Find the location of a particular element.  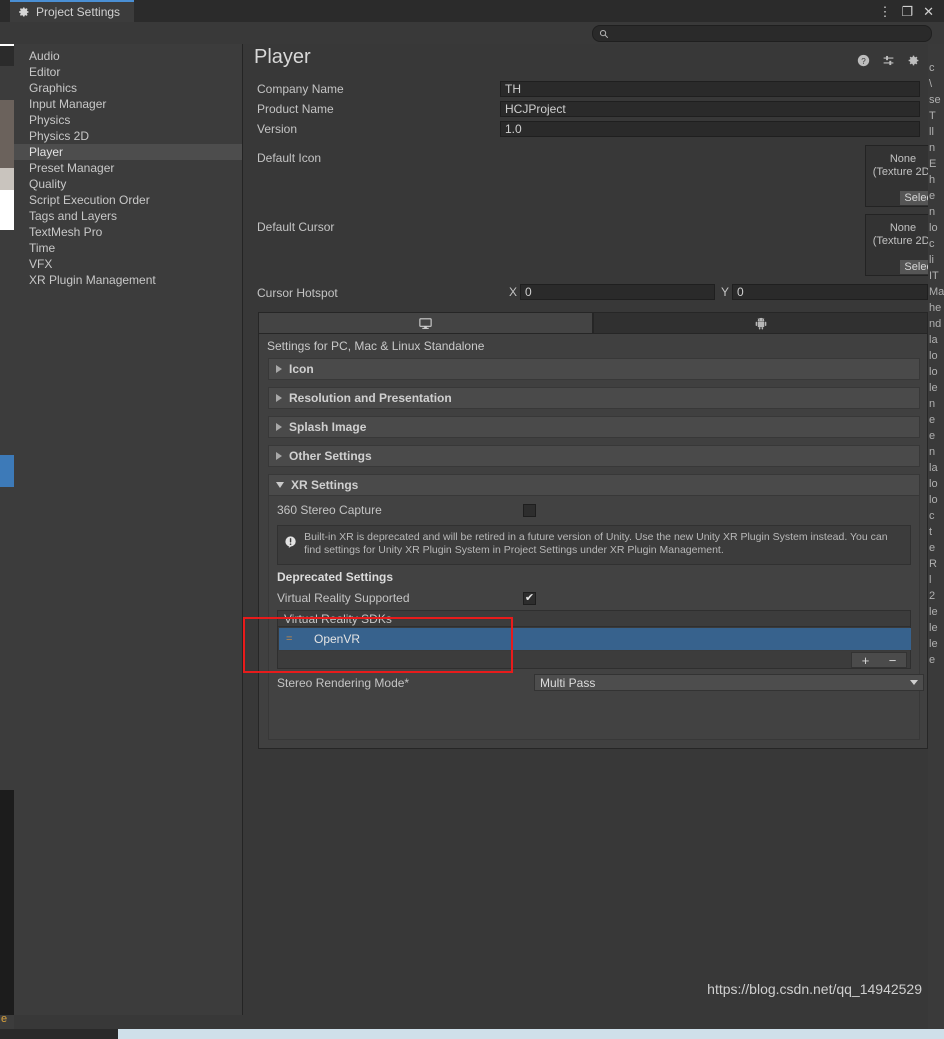

search-box is located at coordinates (762, 33).